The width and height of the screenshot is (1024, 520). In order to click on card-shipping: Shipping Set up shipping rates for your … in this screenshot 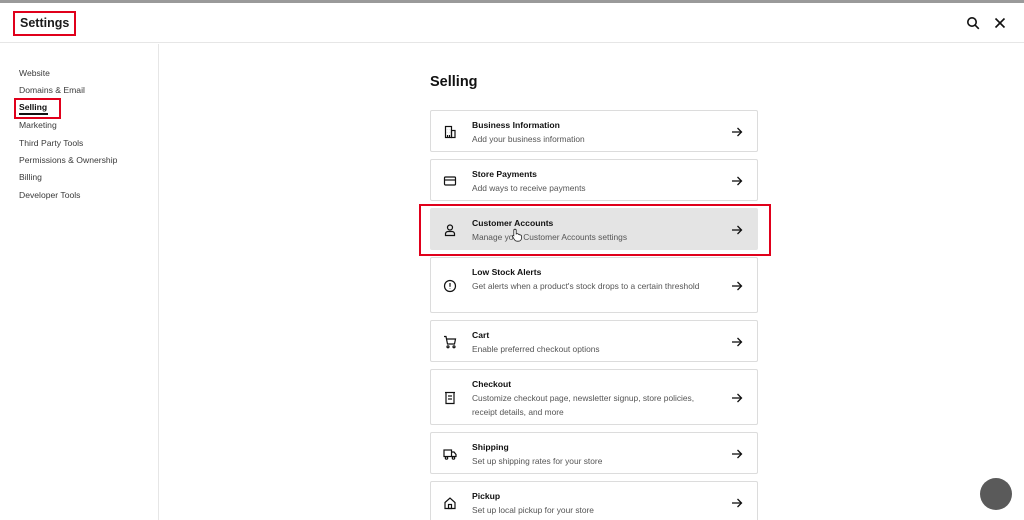, I will do `click(594, 453)`.